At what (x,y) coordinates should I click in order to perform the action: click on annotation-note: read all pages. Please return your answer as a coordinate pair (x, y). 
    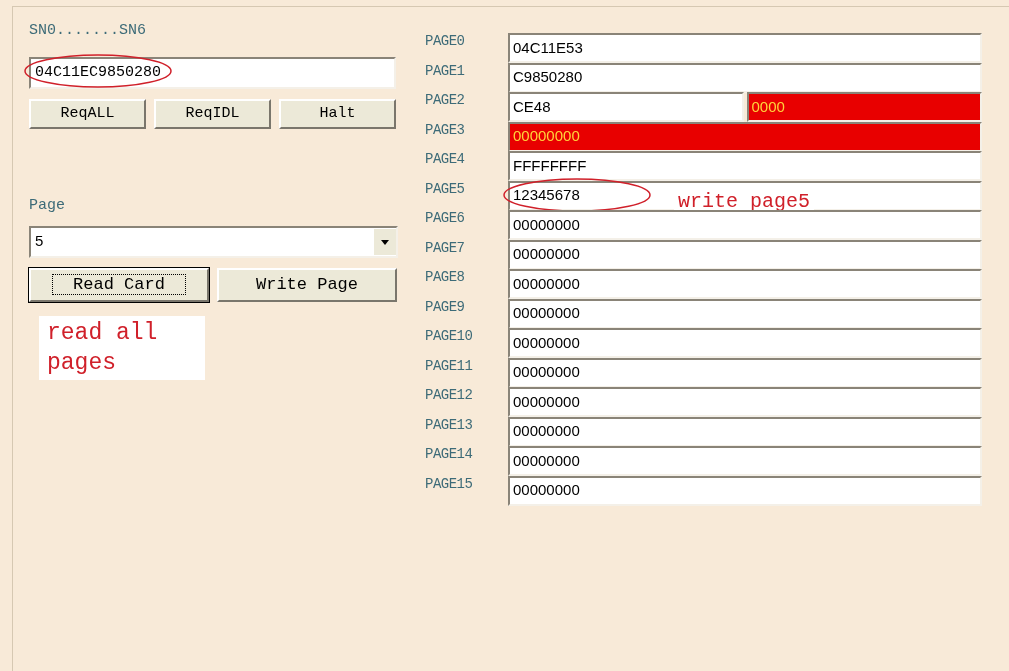
    Looking at the image, I should click on (122, 347).